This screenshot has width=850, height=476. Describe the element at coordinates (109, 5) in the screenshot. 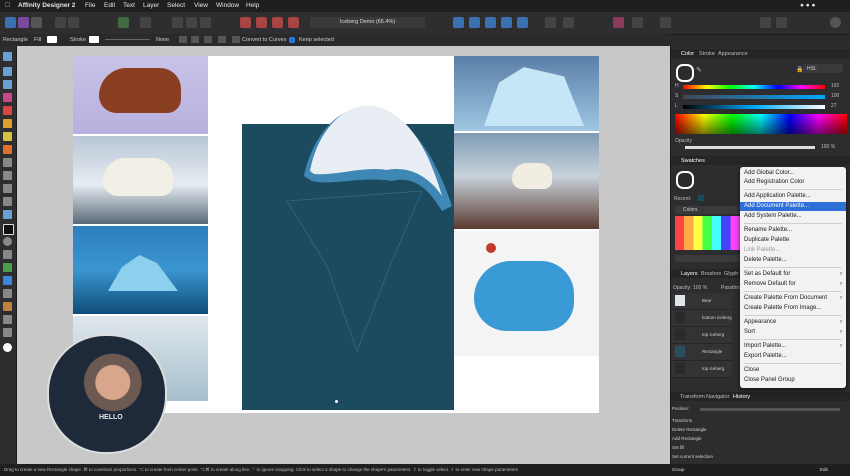

I see `menu-edit: Edit` at that location.